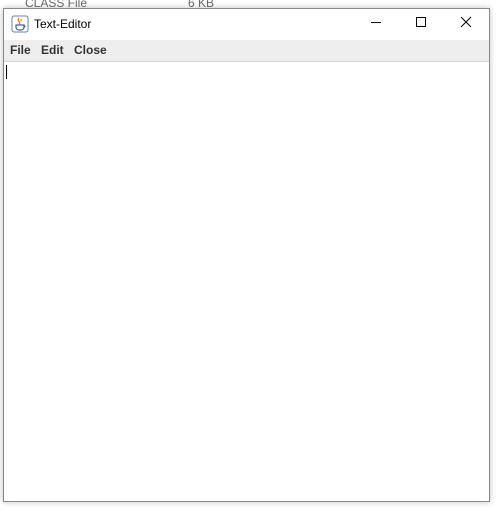 The width and height of the screenshot is (497, 510). I want to click on minimize-button, so click(375, 23).